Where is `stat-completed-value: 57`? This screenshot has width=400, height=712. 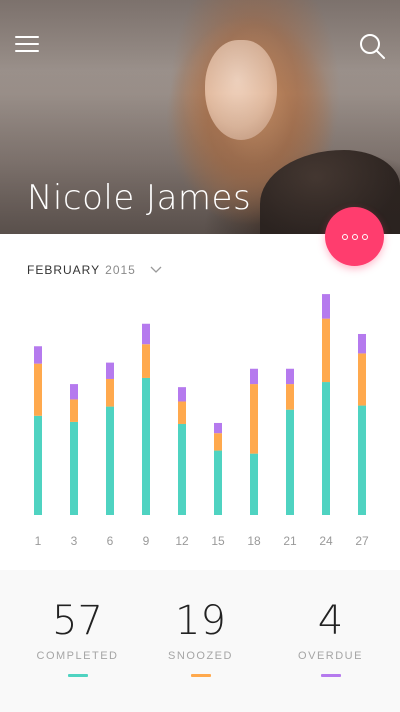 stat-completed-value: 57 is located at coordinates (77, 621).